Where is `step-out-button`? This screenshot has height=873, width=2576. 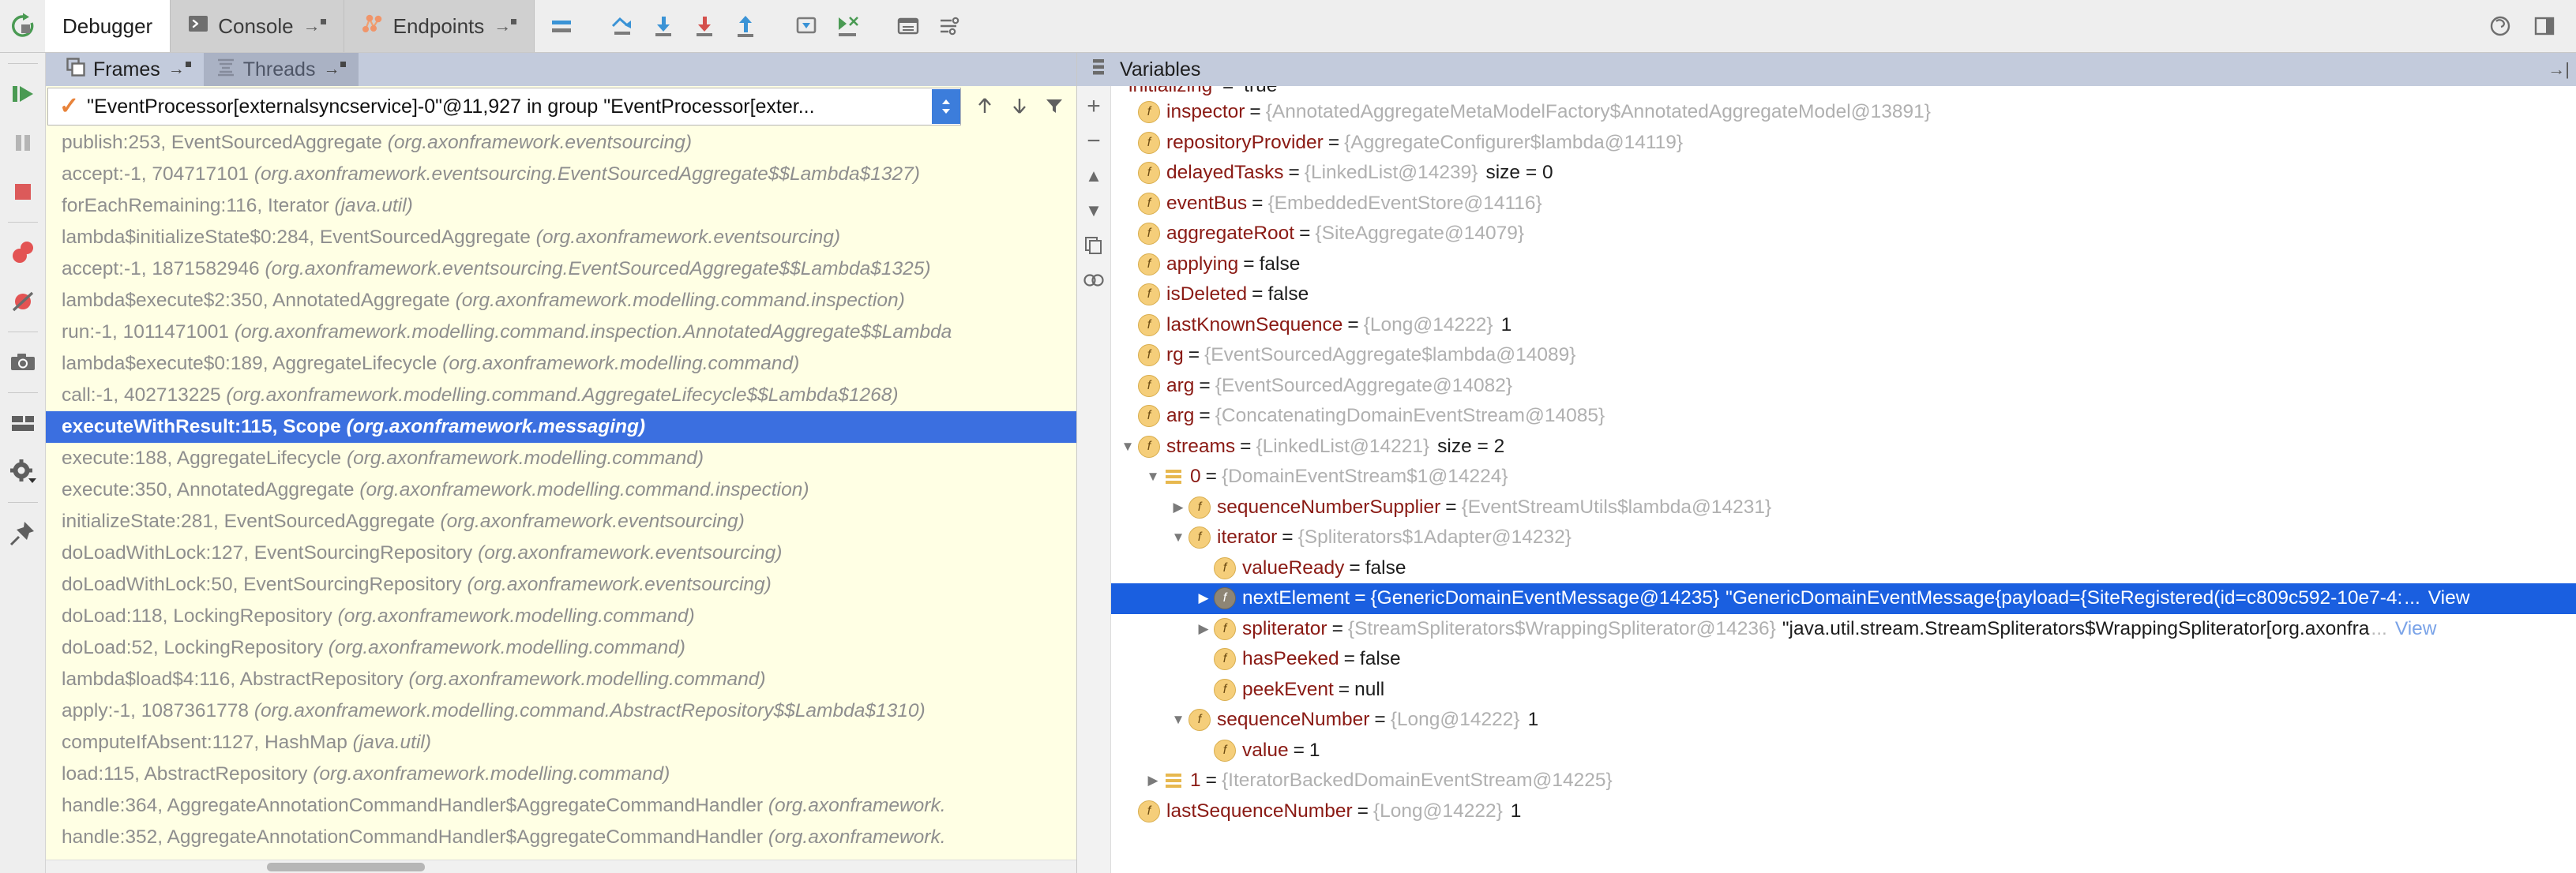
step-out-button is located at coordinates (745, 26).